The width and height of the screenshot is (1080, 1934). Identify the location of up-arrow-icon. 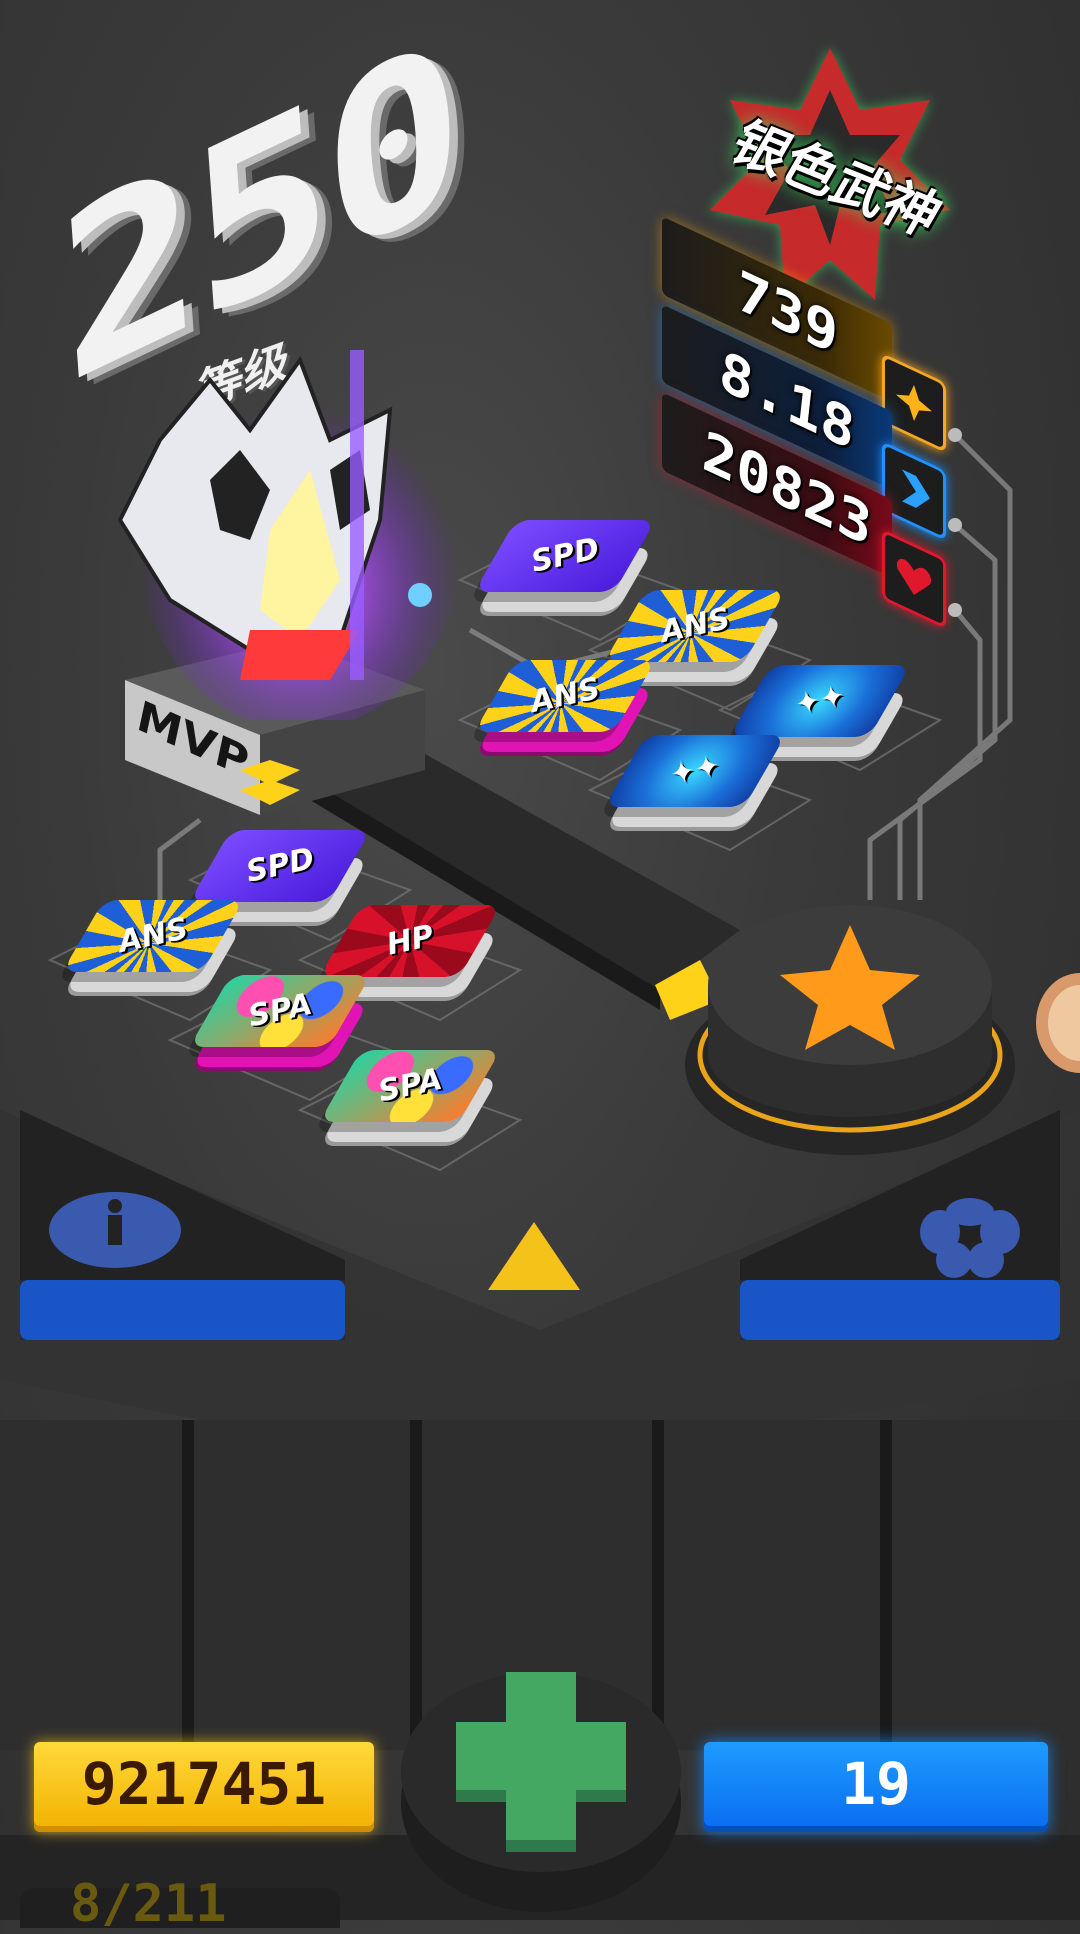
(534, 1256).